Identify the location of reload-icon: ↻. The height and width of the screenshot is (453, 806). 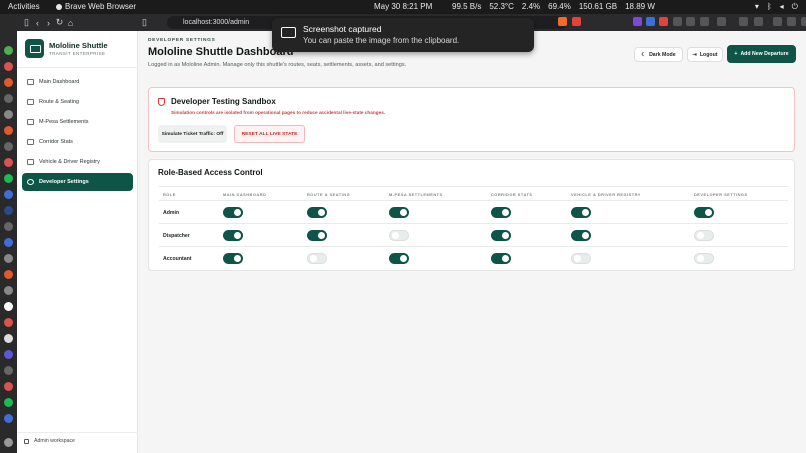
(59, 22).